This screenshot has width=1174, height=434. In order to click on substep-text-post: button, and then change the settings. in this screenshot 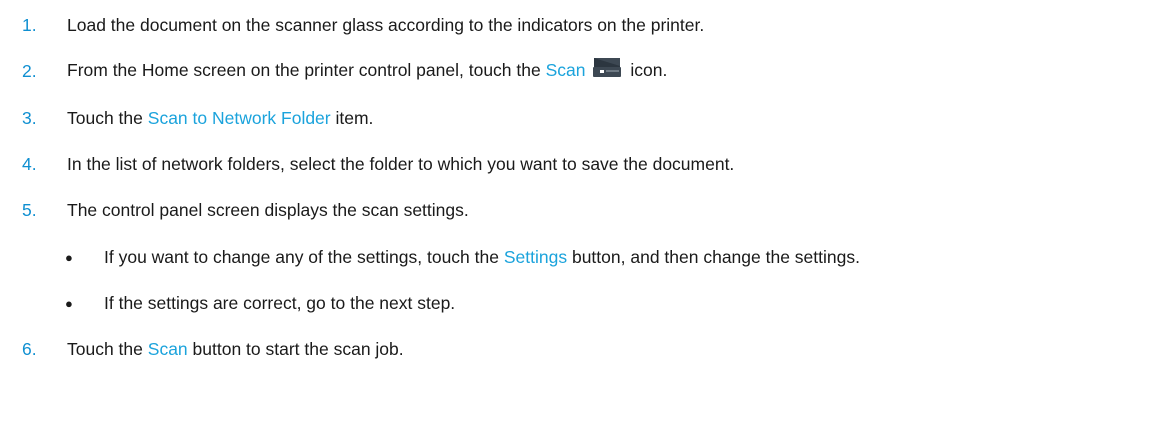, I will do `click(715, 256)`.